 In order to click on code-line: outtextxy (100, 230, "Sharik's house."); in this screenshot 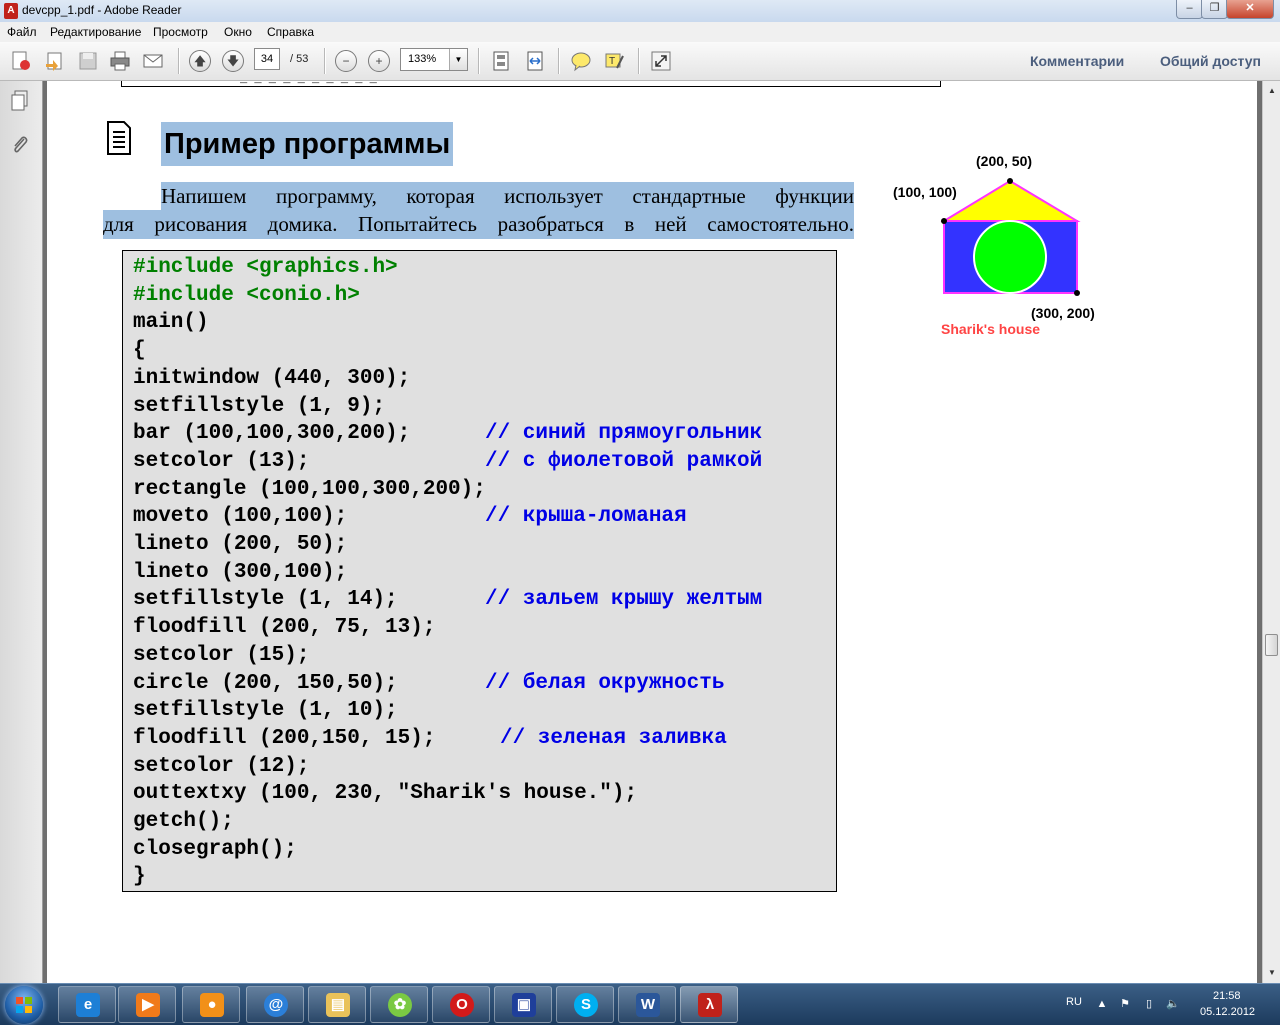, I will do `click(385, 794)`.